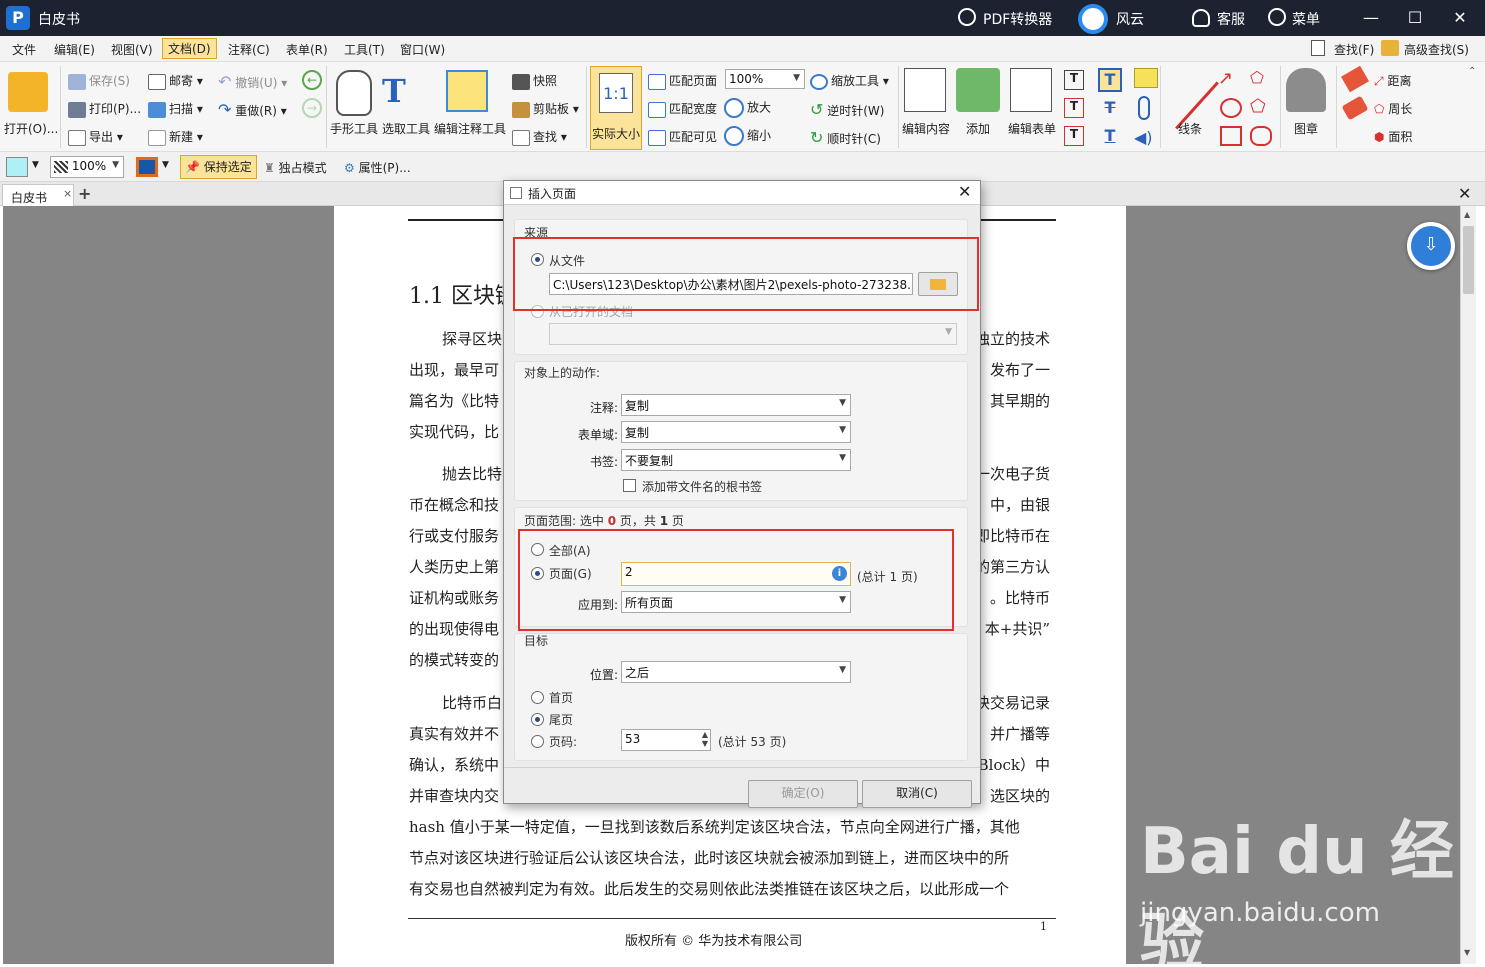 This screenshot has height=967, width=1485. Describe the element at coordinates (1468, 260) in the screenshot. I see `scroll-thumb` at that location.